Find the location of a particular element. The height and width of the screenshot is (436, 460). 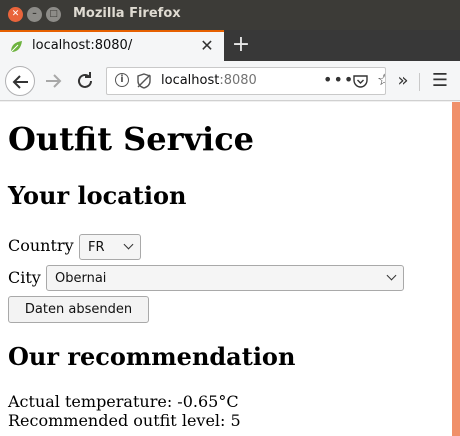

tracking-protection-icon is located at coordinates (144, 81).